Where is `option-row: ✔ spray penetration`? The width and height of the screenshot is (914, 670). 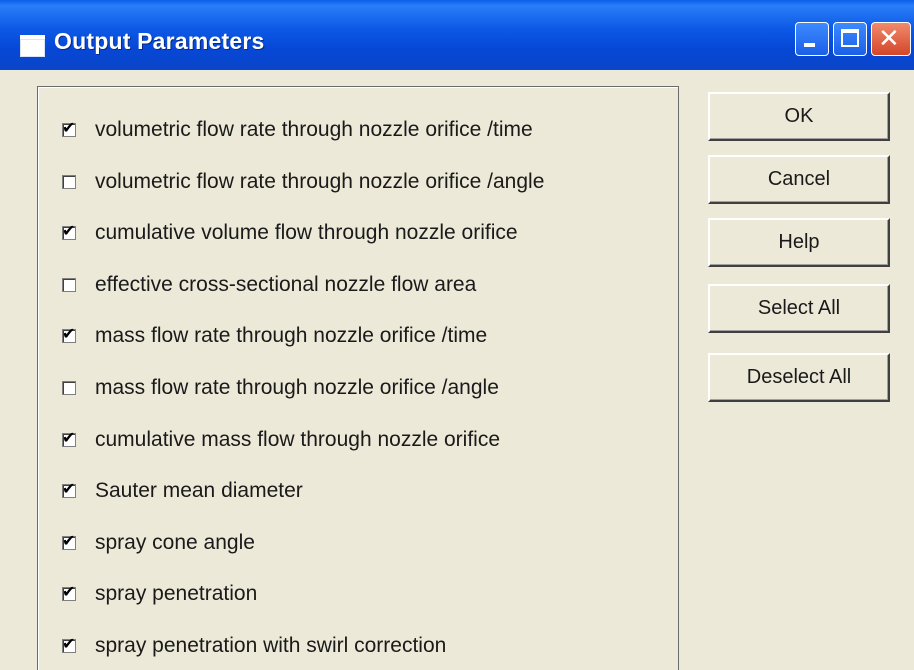 option-row: ✔ spray penetration is located at coordinates (159, 594).